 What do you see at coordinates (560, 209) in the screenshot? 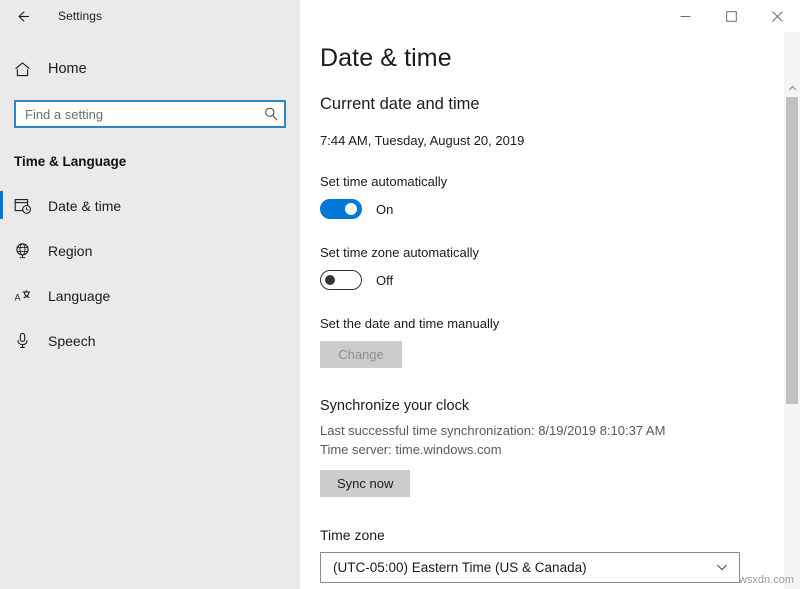
I see `set-time-automatically-row: On` at bounding box center [560, 209].